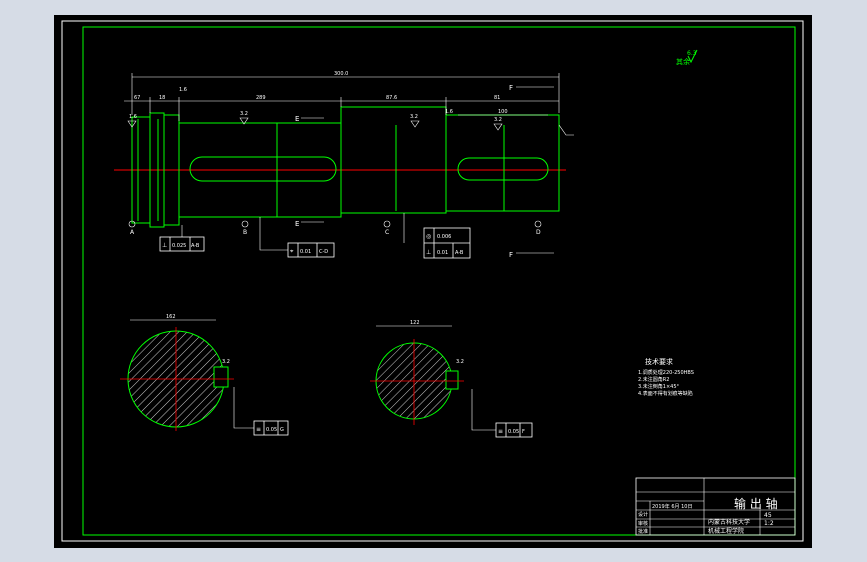  What do you see at coordinates (282, 430) in the screenshot?
I see `svg-text: G` at bounding box center [282, 430].